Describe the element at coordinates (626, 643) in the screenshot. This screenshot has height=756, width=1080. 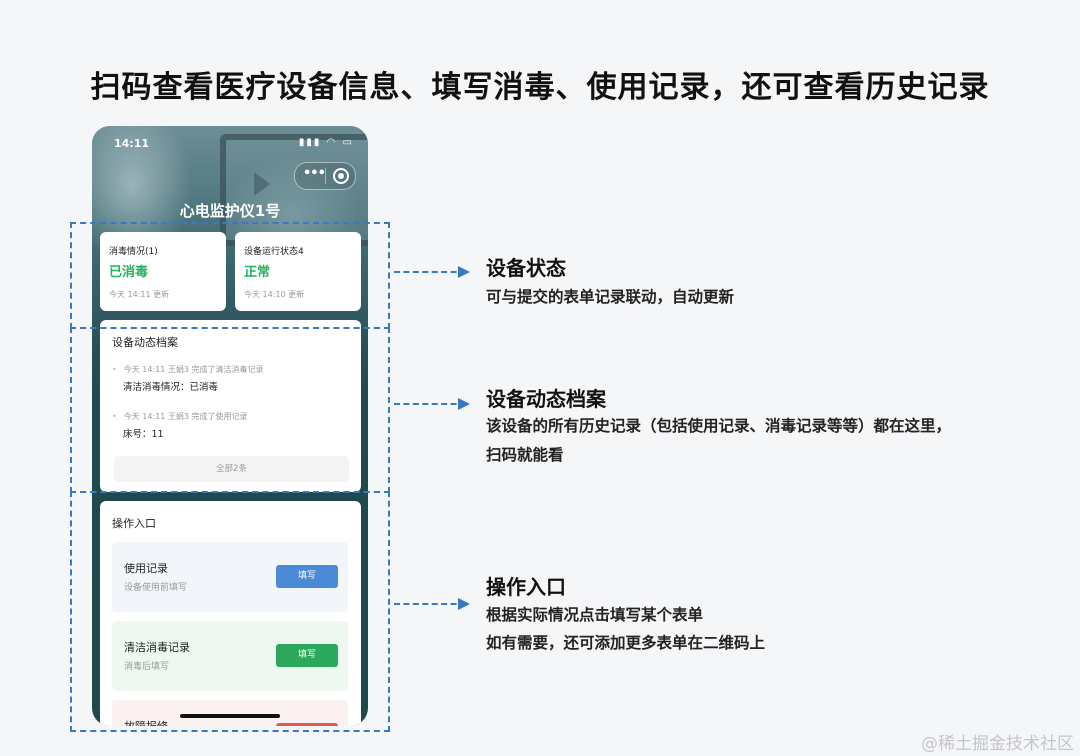
I see `annotation-text: 如有需要，还可添加更多表单在二维码上` at that location.